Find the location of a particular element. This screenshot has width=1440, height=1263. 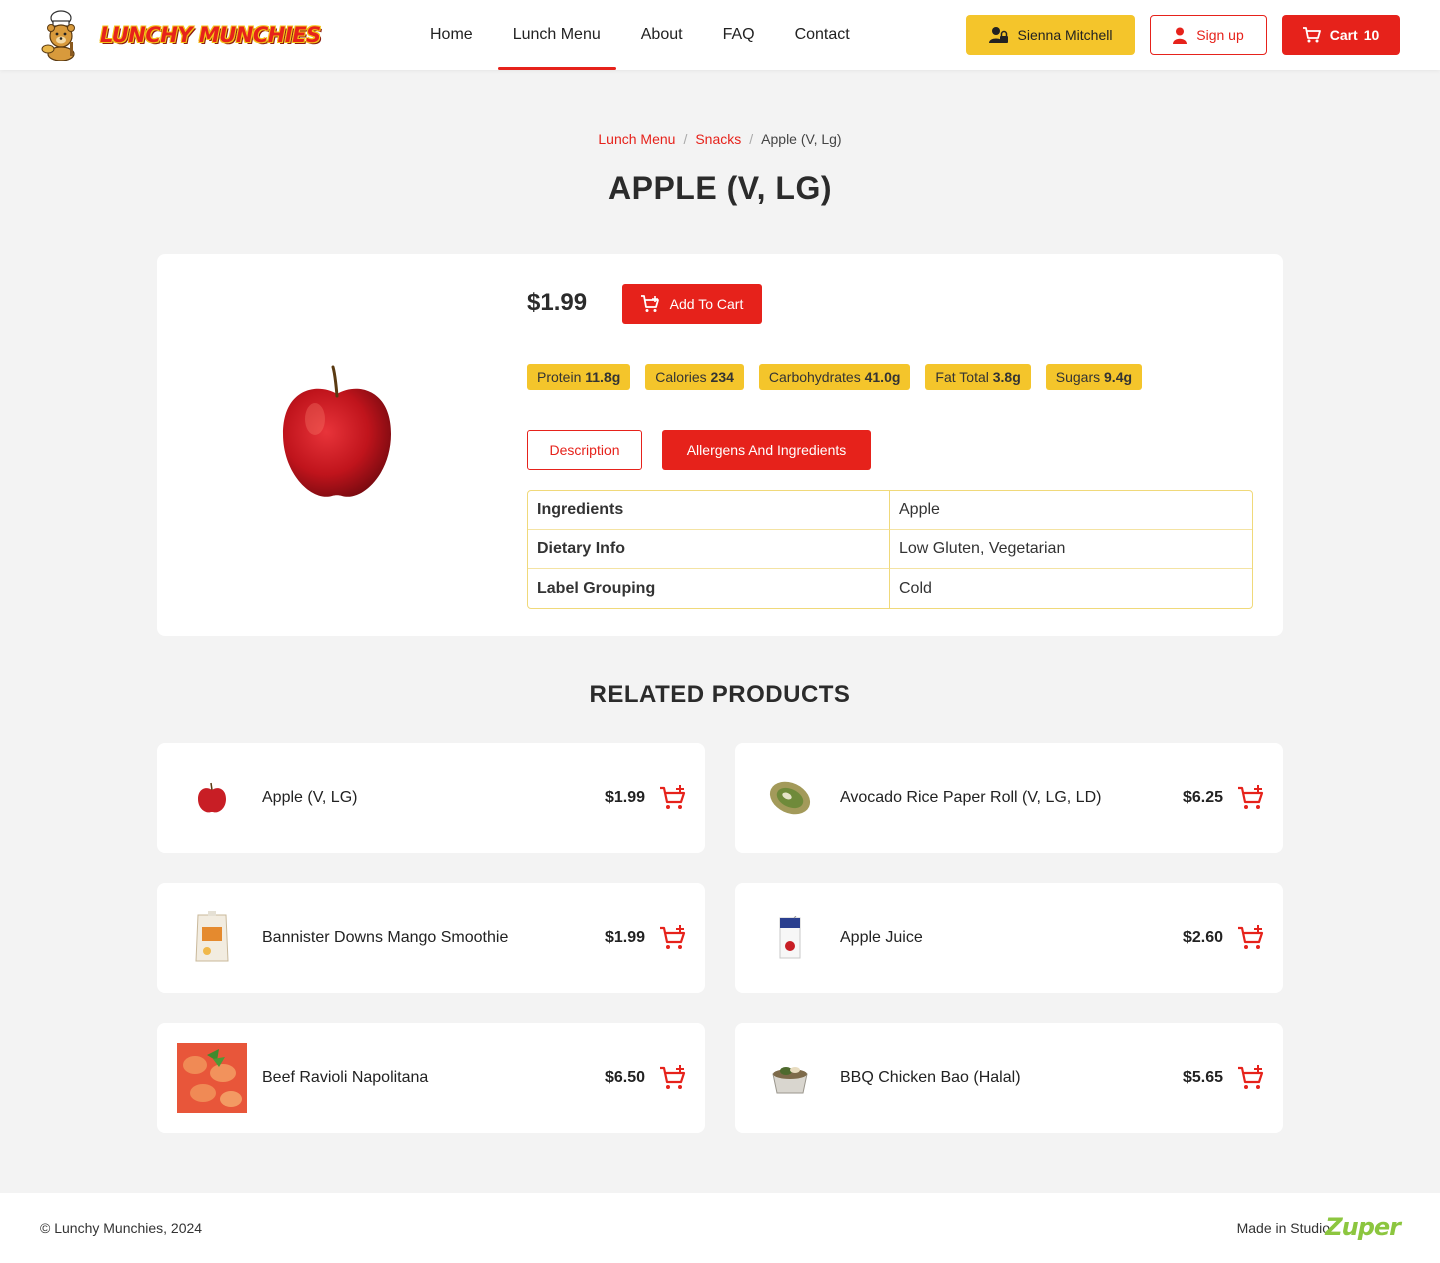

add-to-cart-label: Add To Cart is located at coordinates (706, 304).